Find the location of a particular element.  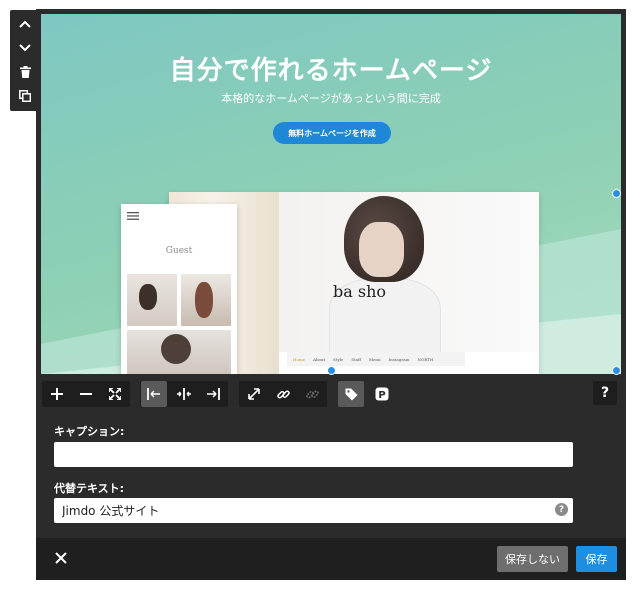

link-button is located at coordinates (283, 394).